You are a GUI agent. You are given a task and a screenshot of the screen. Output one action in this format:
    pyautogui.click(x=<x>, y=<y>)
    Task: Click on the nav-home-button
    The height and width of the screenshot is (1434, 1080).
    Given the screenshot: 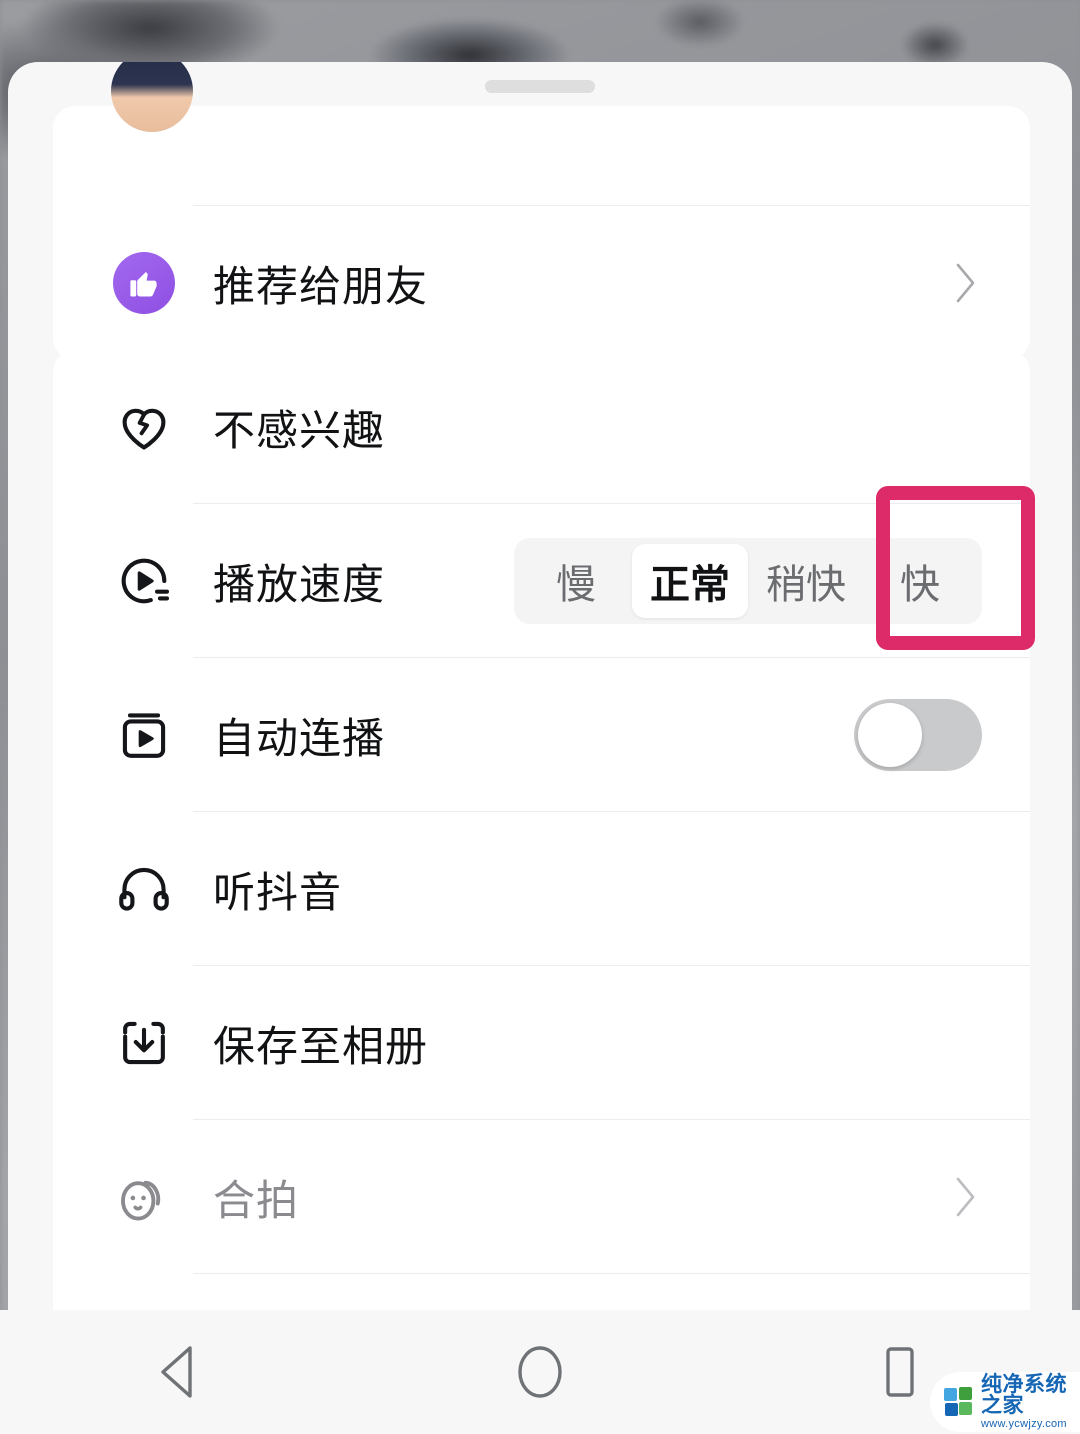 What is the action you would take?
    pyautogui.click(x=540, y=1372)
    